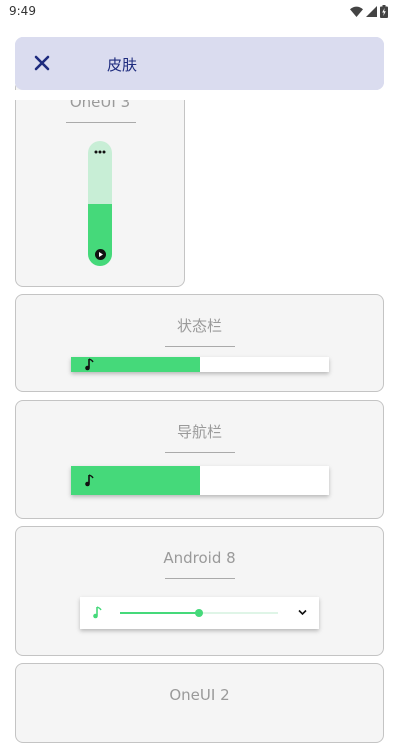  I want to click on volume-slider-thumb, so click(199, 613).